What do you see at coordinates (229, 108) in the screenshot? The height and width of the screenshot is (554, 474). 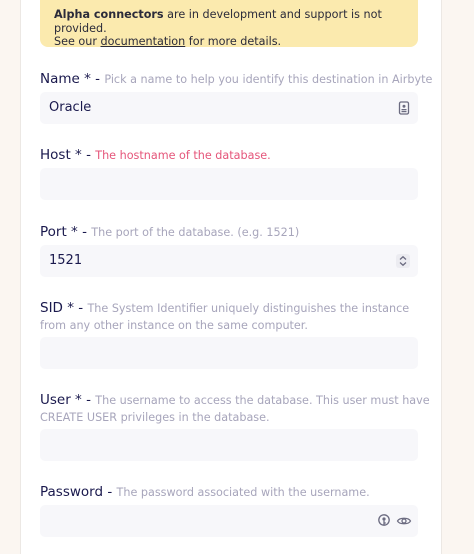 I see `name-input: Oracle` at bounding box center [229, 108].